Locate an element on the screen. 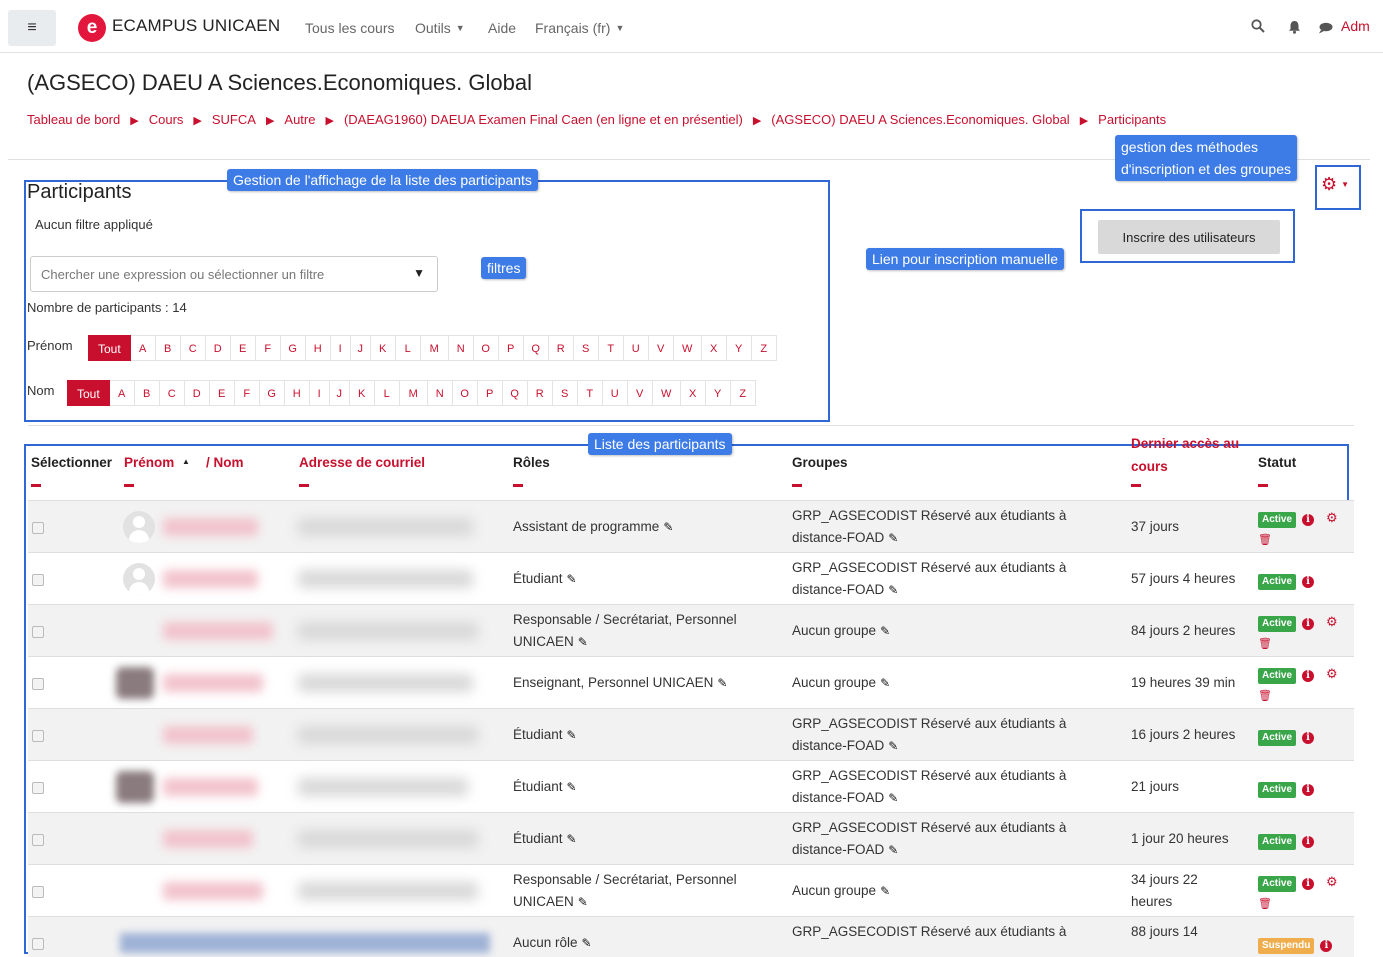  lastname-initial-l: L is located at coordinates (387, 393).